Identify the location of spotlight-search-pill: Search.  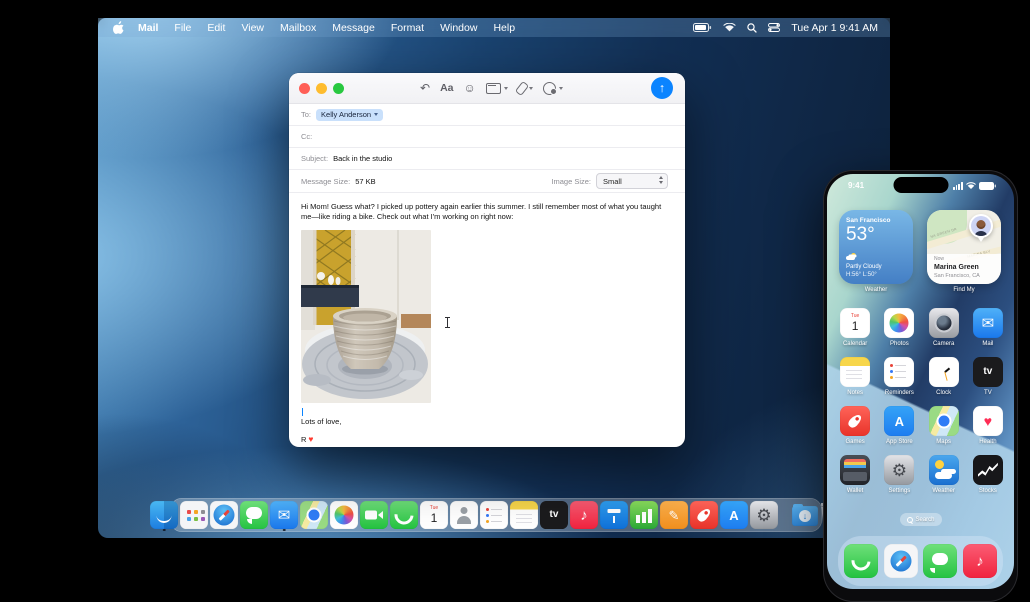
(920, 519).